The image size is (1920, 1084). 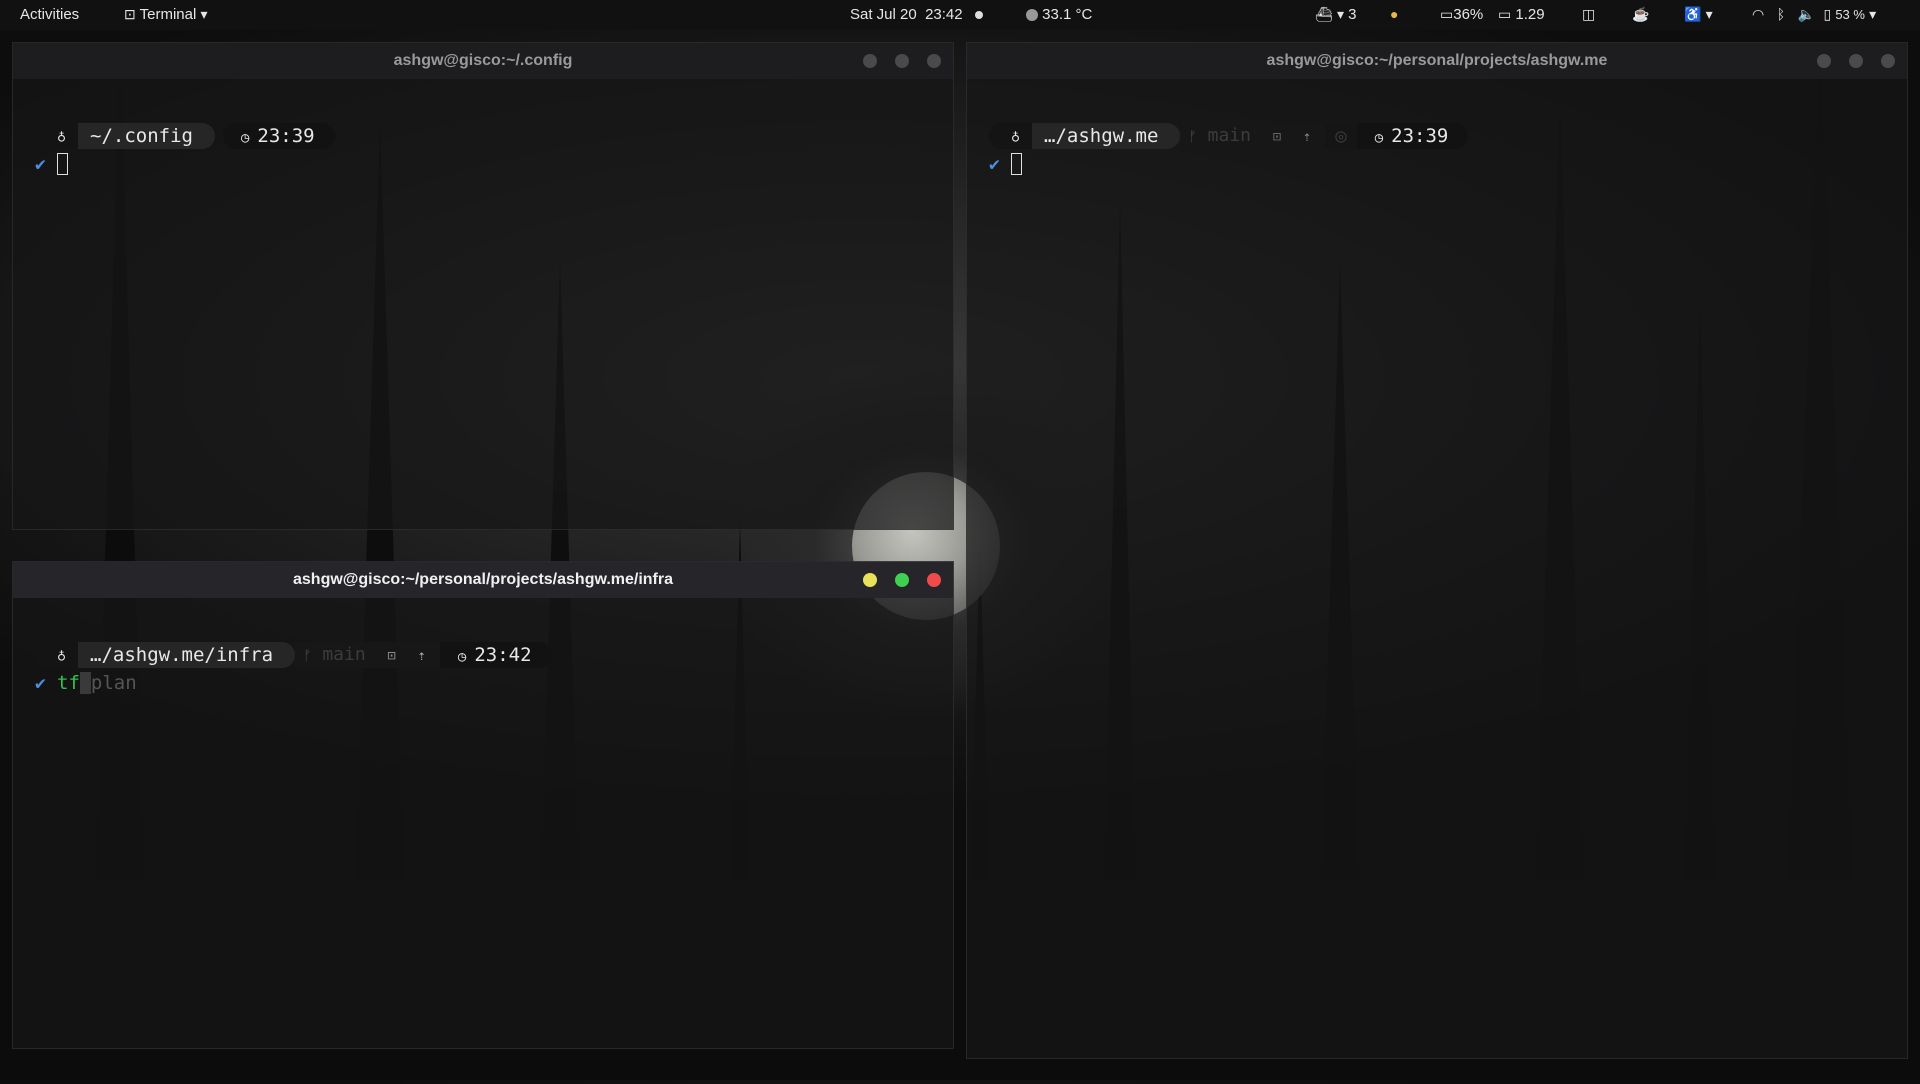 What do you see at coordinates (944, 14) in the screenshot?
I see `clock-time: 23:42` at bounding box center [944, 14].